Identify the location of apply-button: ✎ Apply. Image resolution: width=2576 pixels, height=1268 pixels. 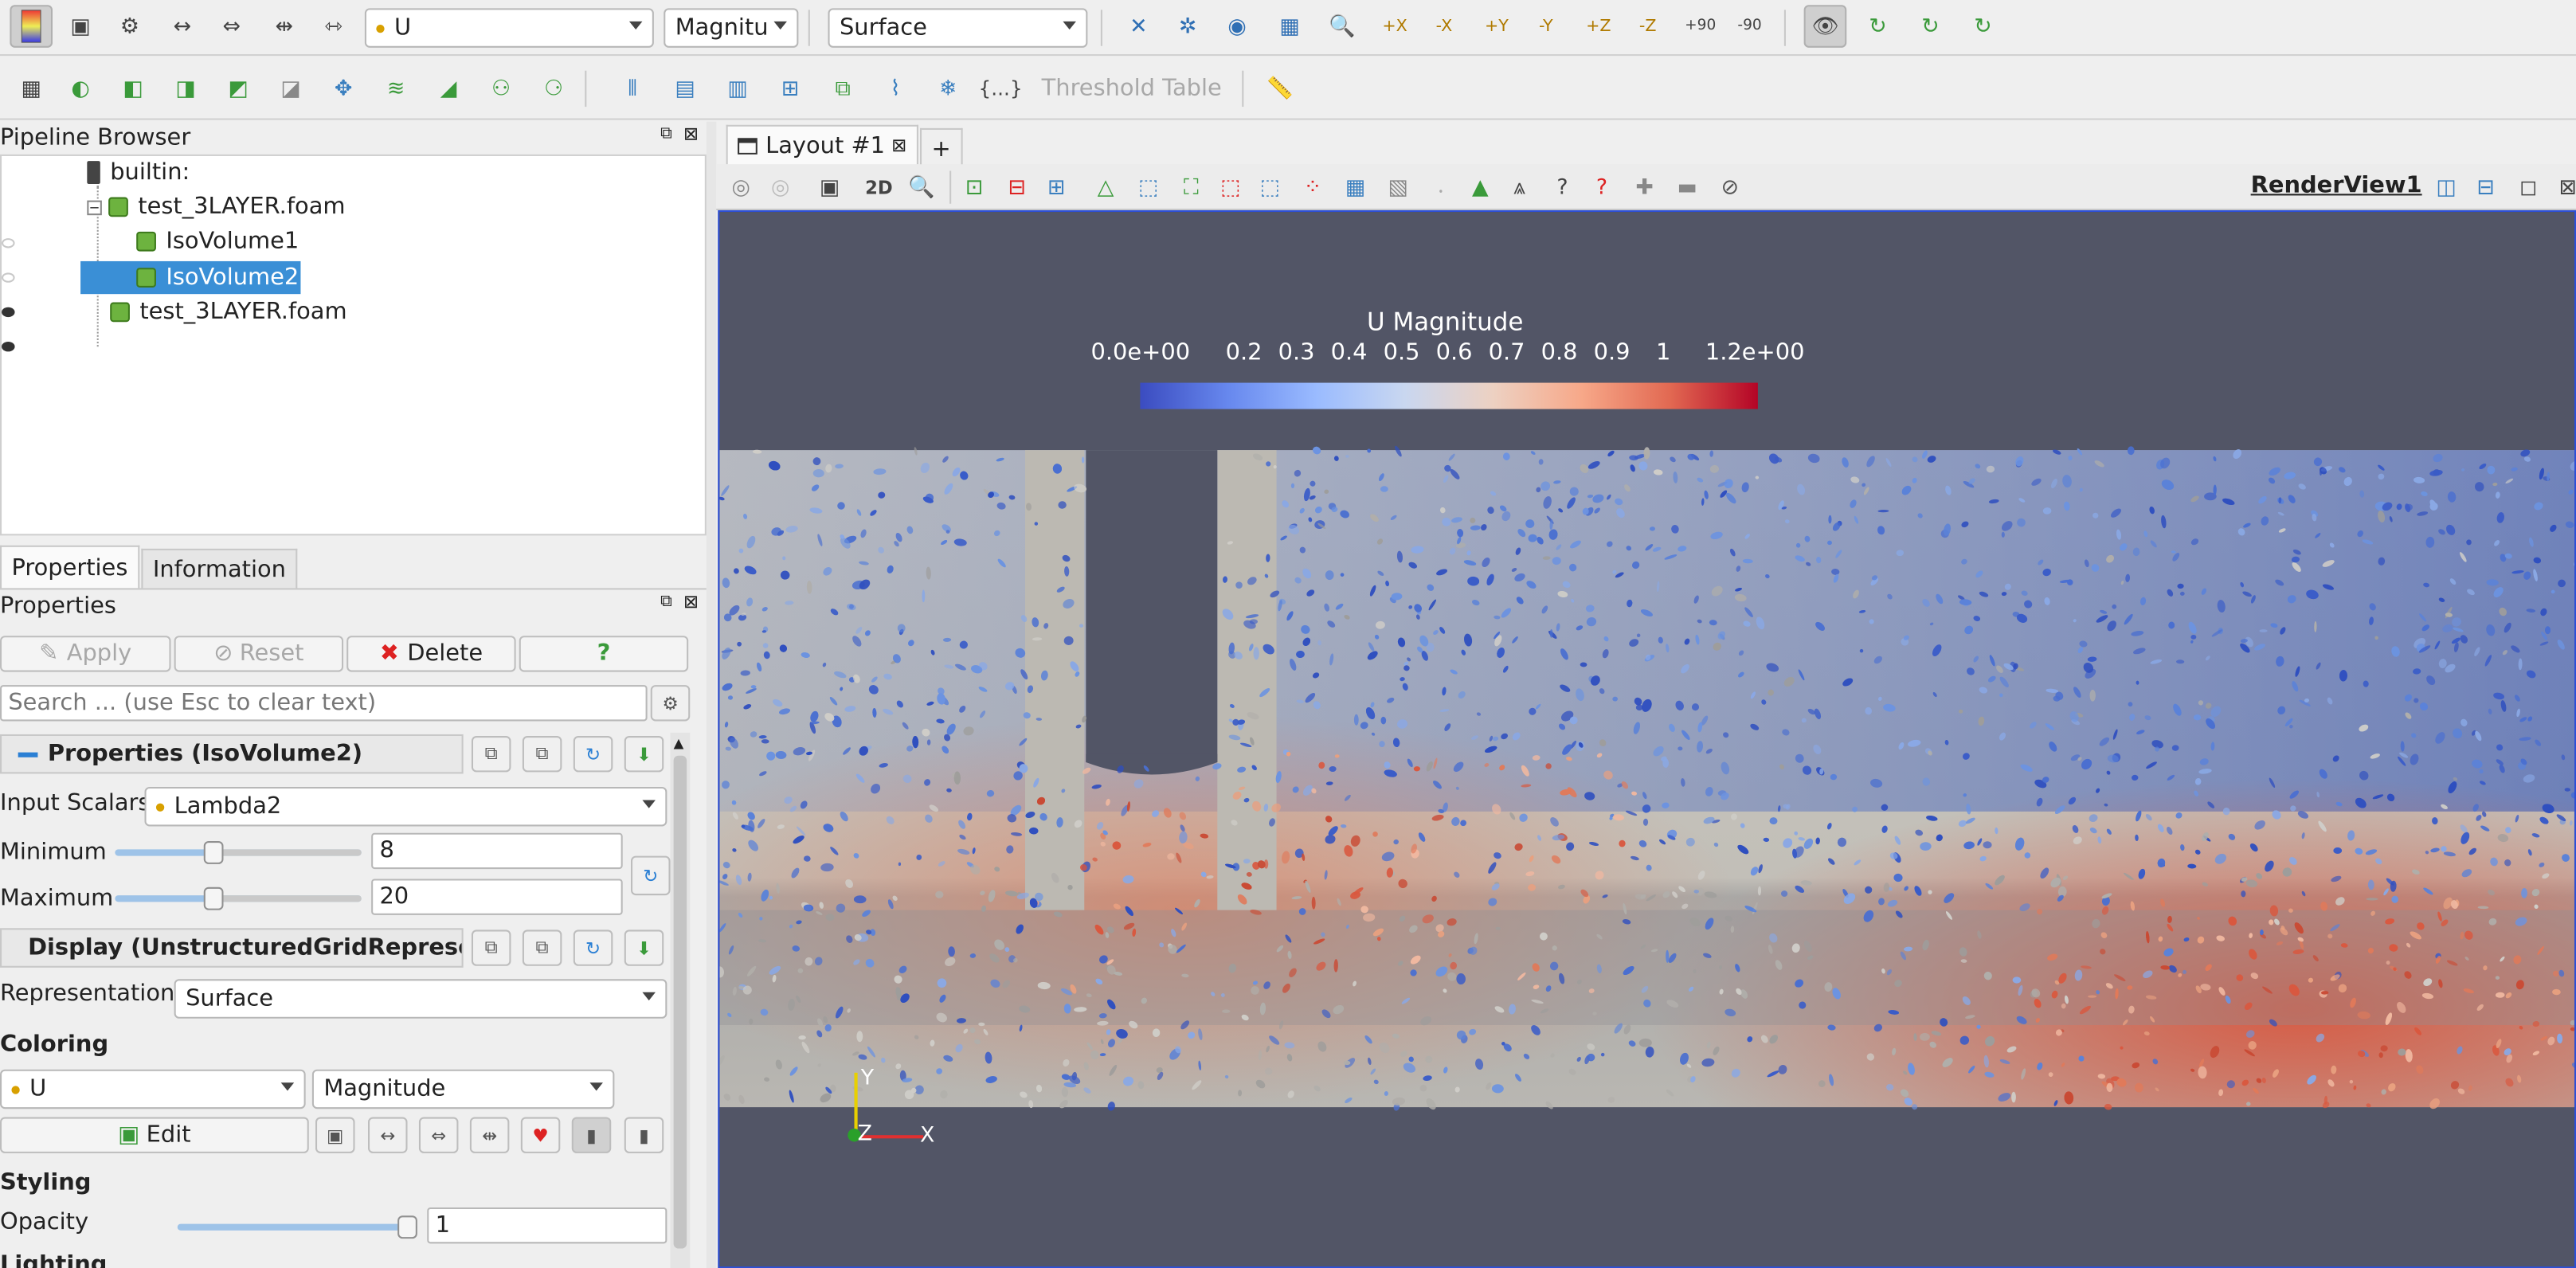
(85, 654).